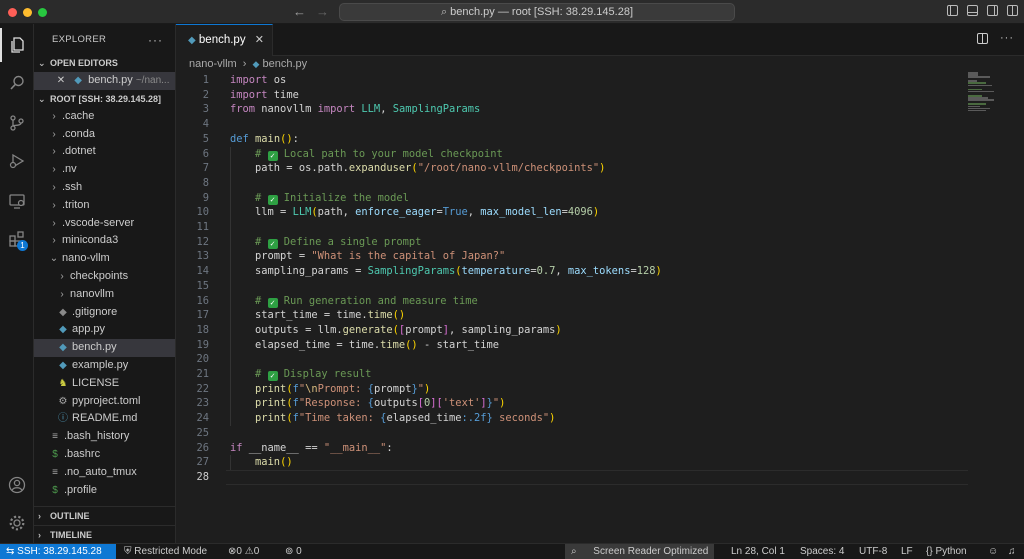  Describe the element at coordinates (981, 97) in the screenshot. I see `minimap` at that location.